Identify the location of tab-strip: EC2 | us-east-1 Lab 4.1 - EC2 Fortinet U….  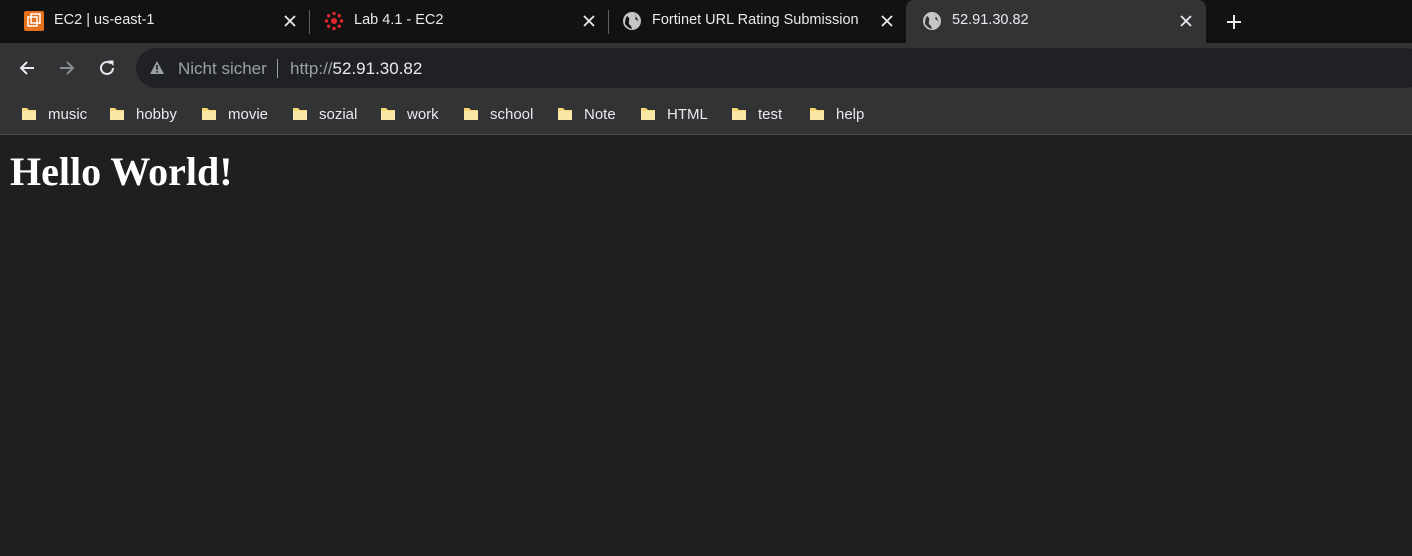
(706, 21).